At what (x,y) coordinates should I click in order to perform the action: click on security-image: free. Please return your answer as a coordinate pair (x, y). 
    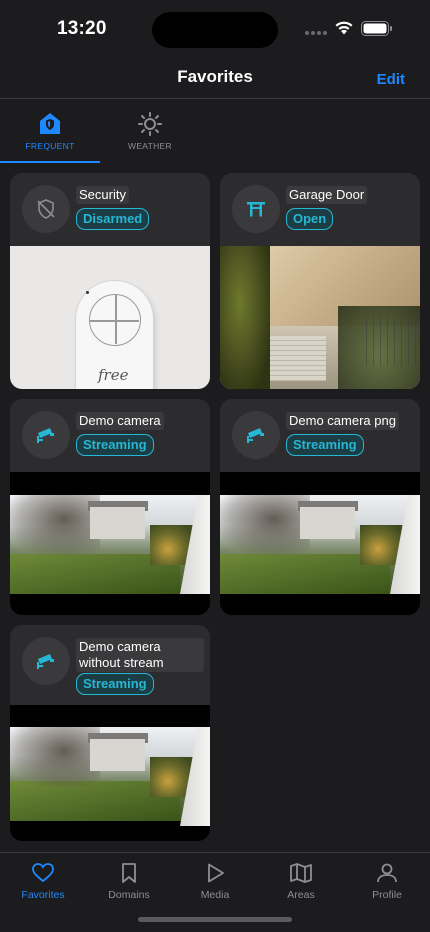
    Looking at the image, I should click on (110, 317).